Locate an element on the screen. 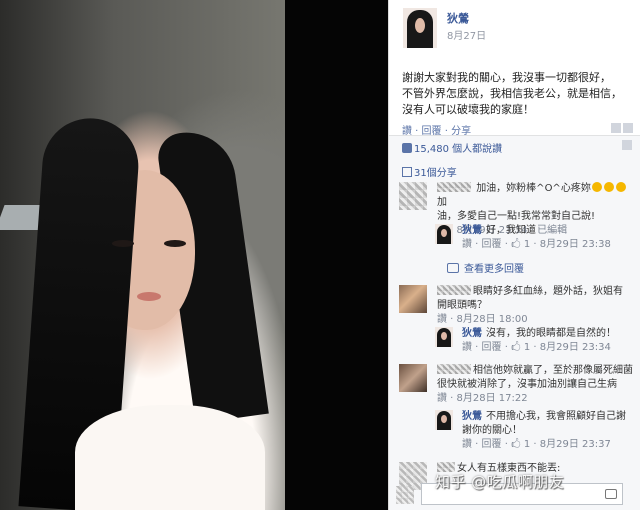 This screenshot has width=640, height=510. reply-text: 沒有，我的眼睛都是自然的！ is located at coordinates (551, 333).